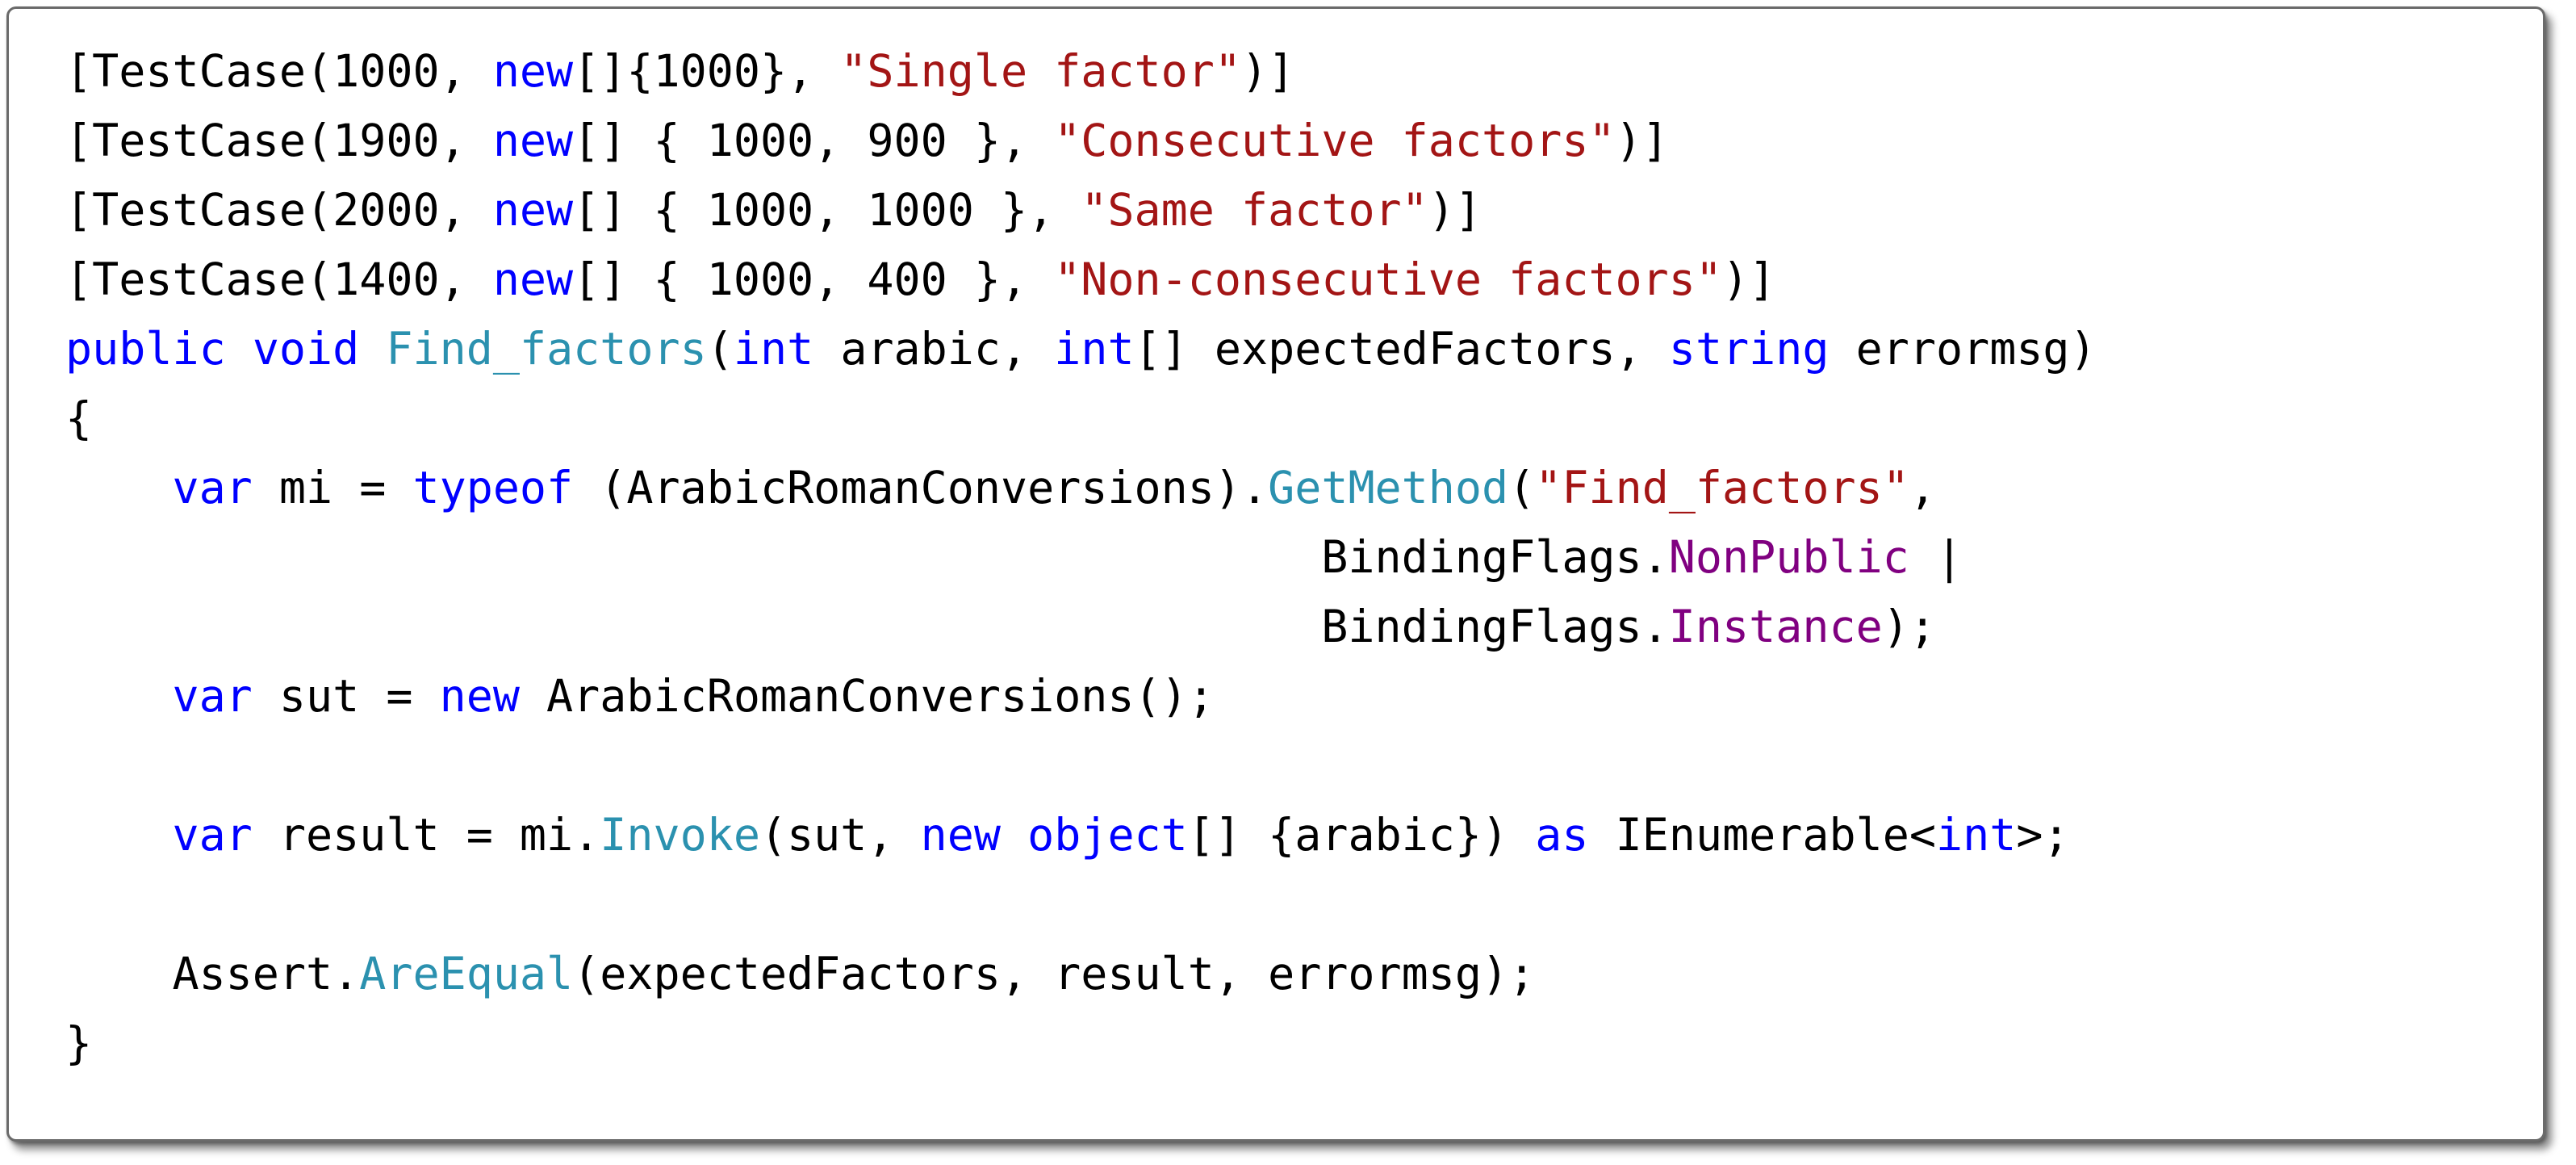  Describe the element at coordinates (332, 487) in the screenshot. I see `code-token: mi =` at that location.